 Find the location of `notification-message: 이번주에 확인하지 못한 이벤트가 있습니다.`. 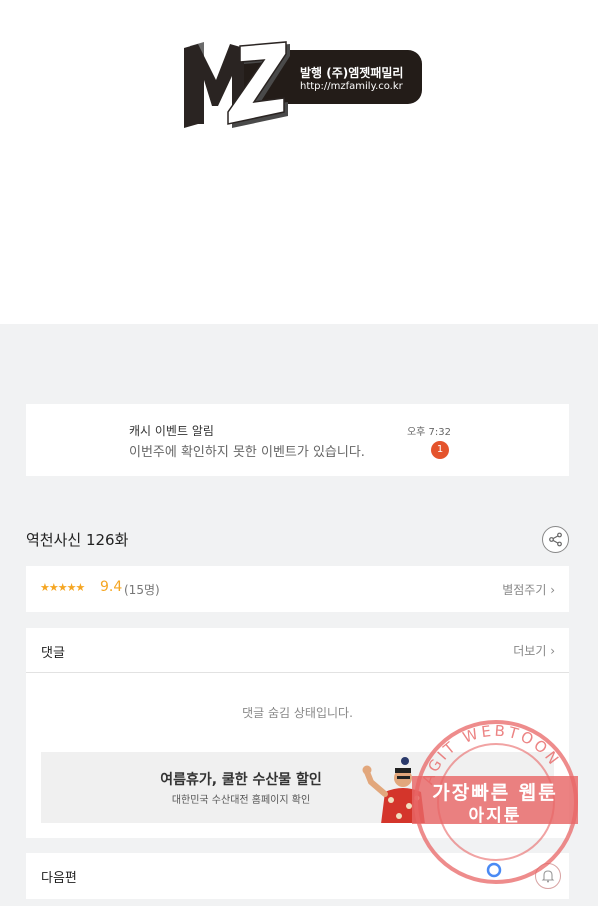

notification-message: 이번주에 확인하지 못한 이벤트가 있습니다. is located at coordinates (247, 452).